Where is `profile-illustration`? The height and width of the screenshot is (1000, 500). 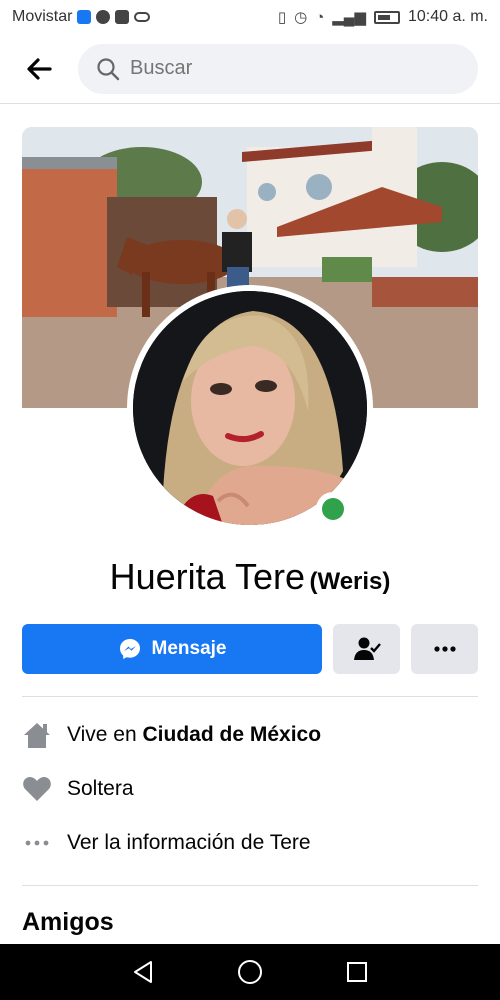
profile-illustration is located at coordinates (250, 408).